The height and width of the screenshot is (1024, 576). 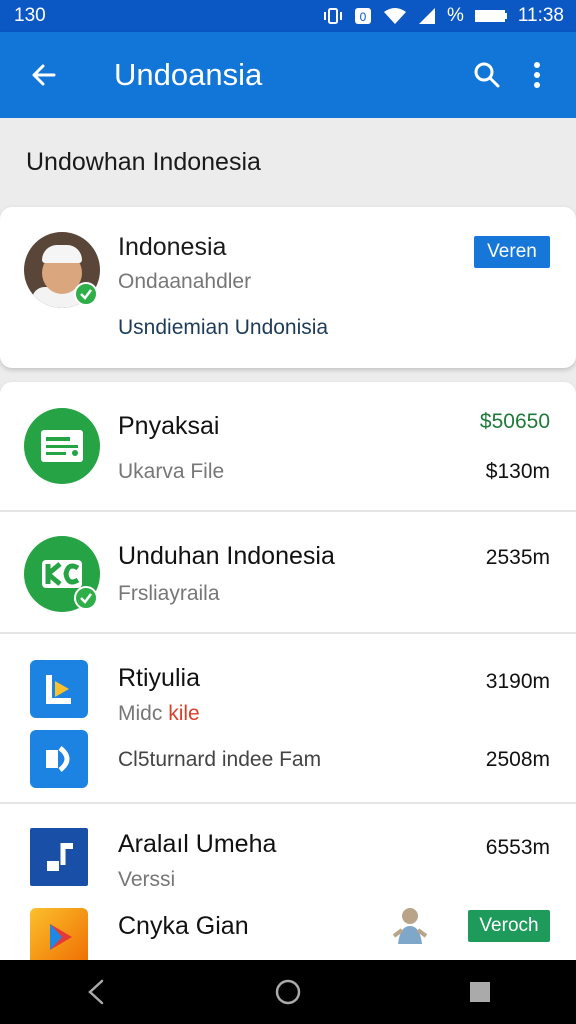 What do you see at coordinates (185, 281) in the screenshot?
I see `profile-subtitle: Ondaanahdler` at bounding box center [185, 281].